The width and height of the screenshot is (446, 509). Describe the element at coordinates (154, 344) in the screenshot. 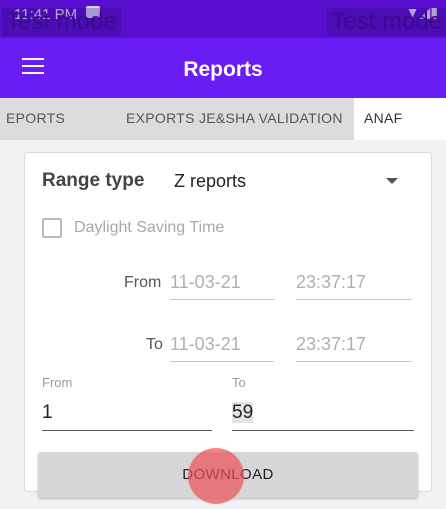

I see `date-to-label: To` at that location.